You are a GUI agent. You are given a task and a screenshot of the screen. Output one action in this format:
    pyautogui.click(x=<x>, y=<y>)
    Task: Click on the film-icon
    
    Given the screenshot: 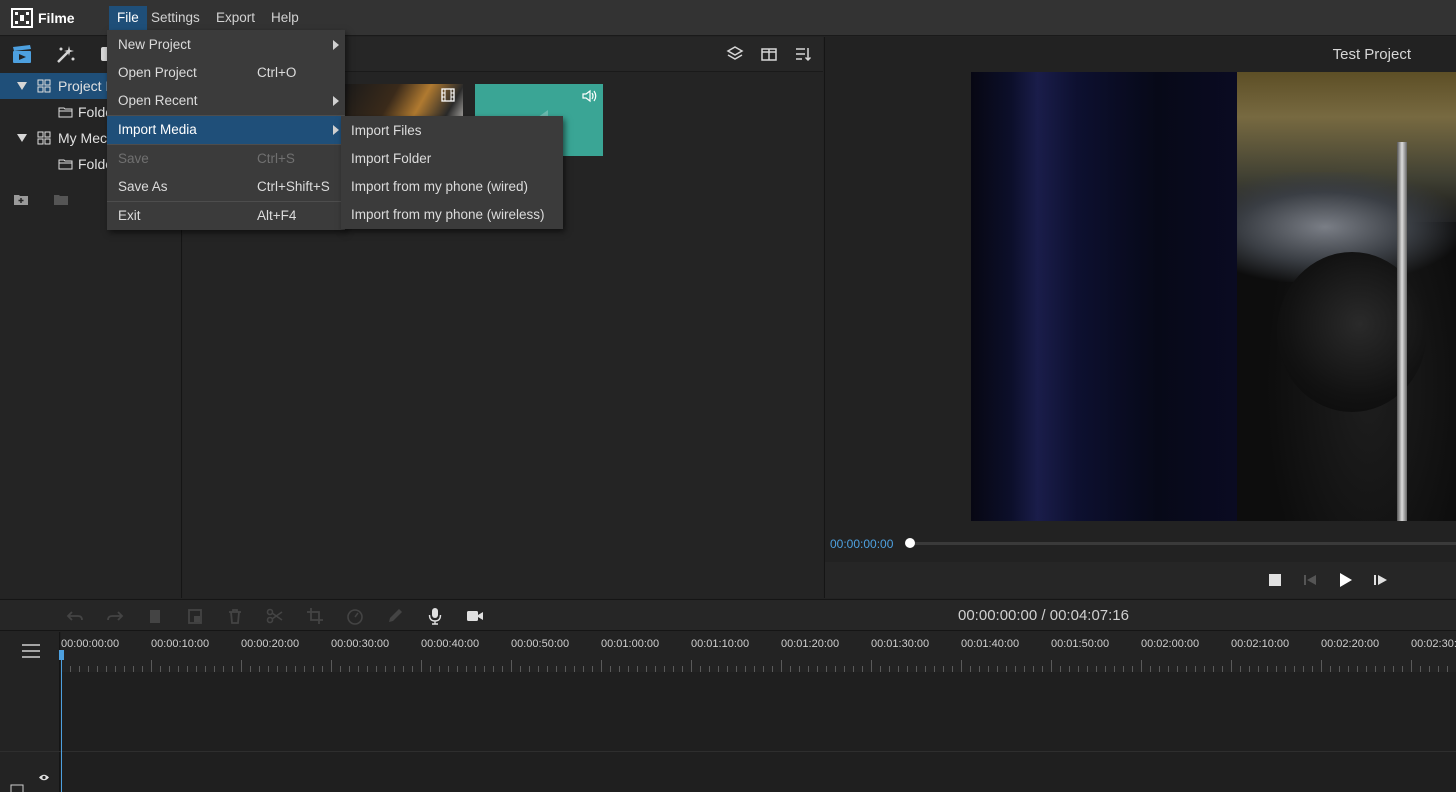 What is the action you would take?
    pyautogui.click(x=448, y=95)
    